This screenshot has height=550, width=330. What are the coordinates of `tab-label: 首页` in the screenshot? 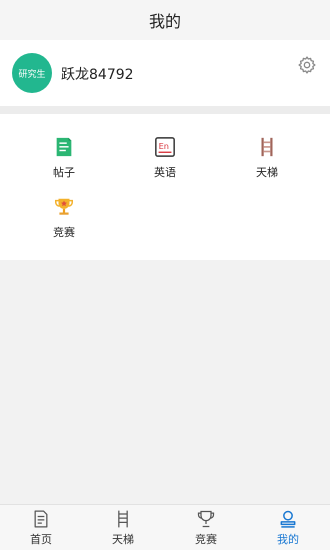 It's located at (41, 539).